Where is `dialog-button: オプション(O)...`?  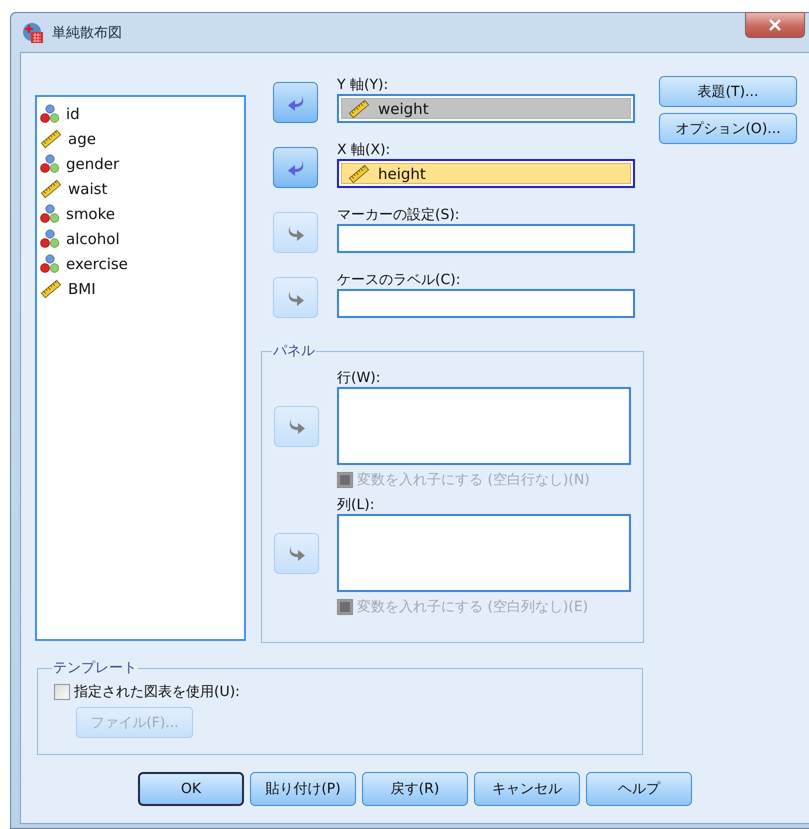
dialog-button: オプション(O)... is located at coordinates (728, 128).